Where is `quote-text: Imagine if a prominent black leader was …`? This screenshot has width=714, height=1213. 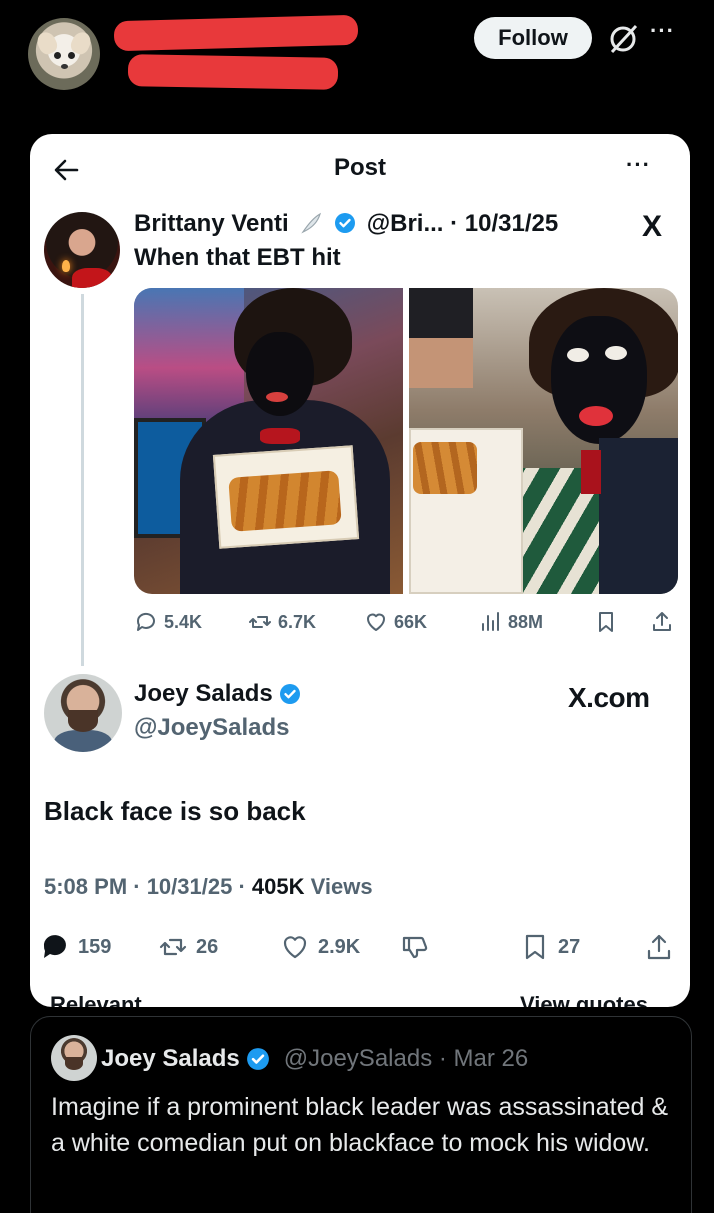
quote-text: Imagine if a prominent black leader was … is located at coordinates (359, 1125).